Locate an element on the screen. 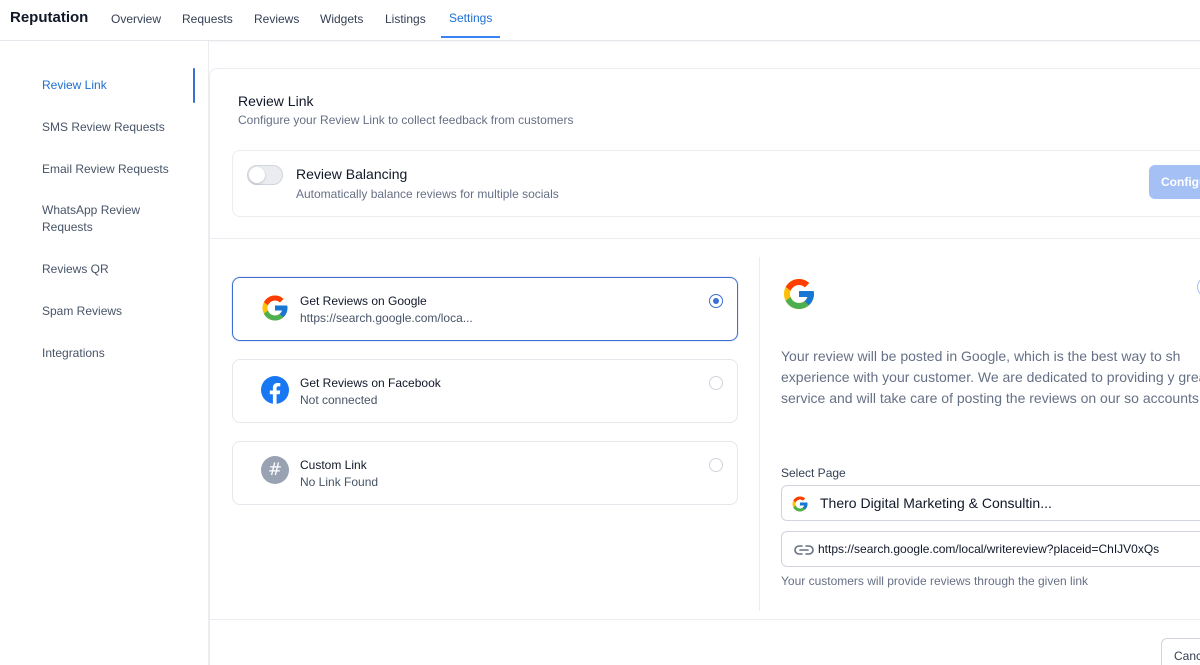  option-facebook-title: Get Reviews on Facebook is located at coordinates (370, 383).